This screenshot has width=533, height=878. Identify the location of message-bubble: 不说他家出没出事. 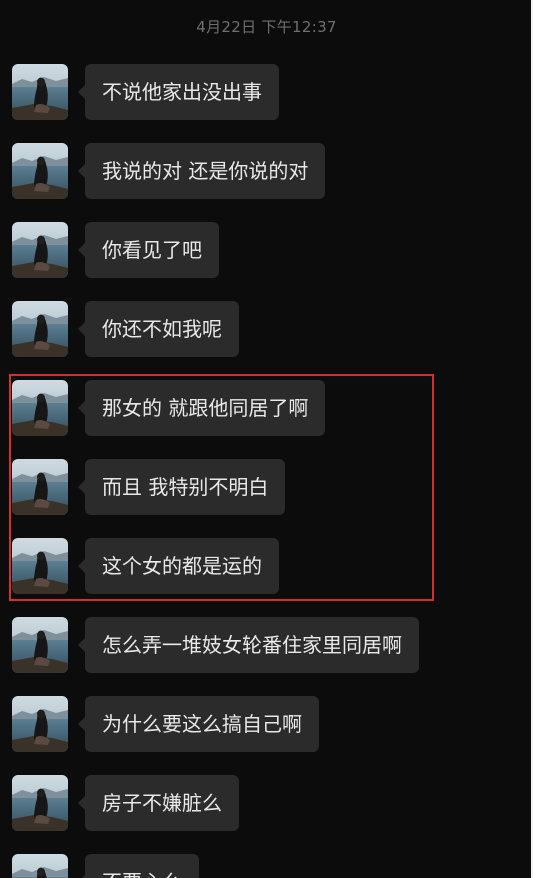
(178, 92).